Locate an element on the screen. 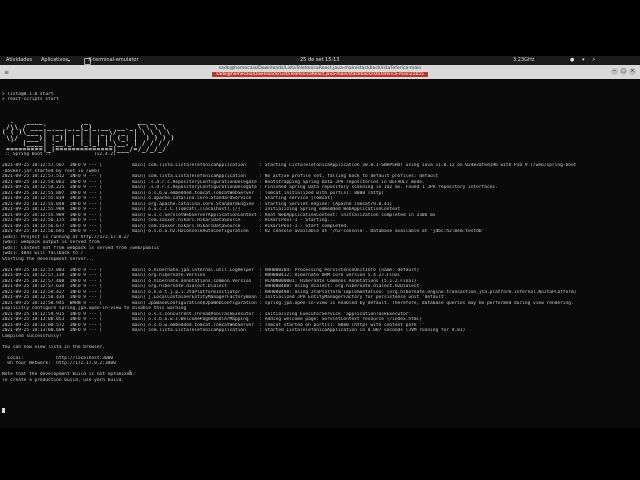 Image resolution: width=640 pixels, height=480 pixels. system-tray-icons: ● ▾ ⚡ is located at coordinates (584, 60).